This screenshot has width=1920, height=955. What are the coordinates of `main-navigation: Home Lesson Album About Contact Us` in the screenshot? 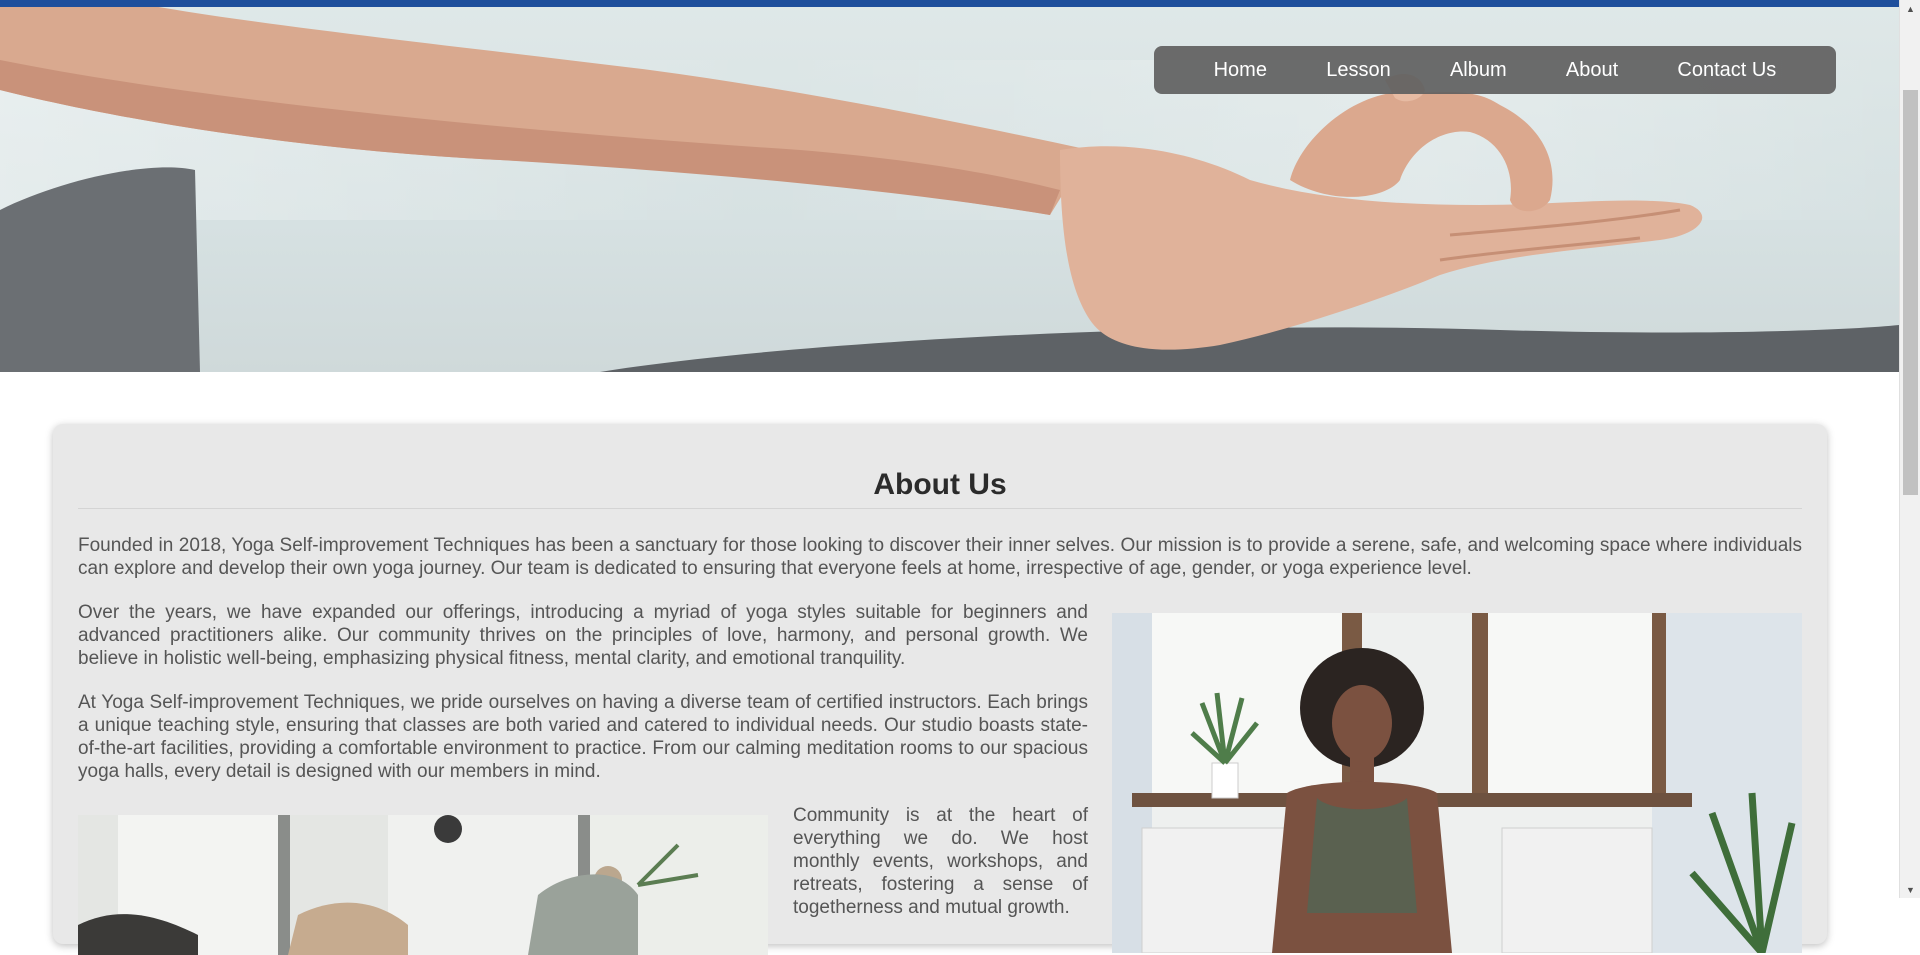 It's located at (1495, 70).